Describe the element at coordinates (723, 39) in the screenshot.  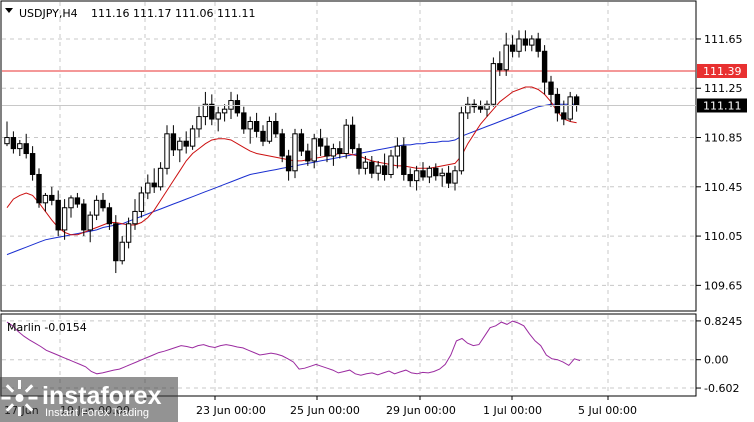
I see `price-tick-label: 111.65` at that location.